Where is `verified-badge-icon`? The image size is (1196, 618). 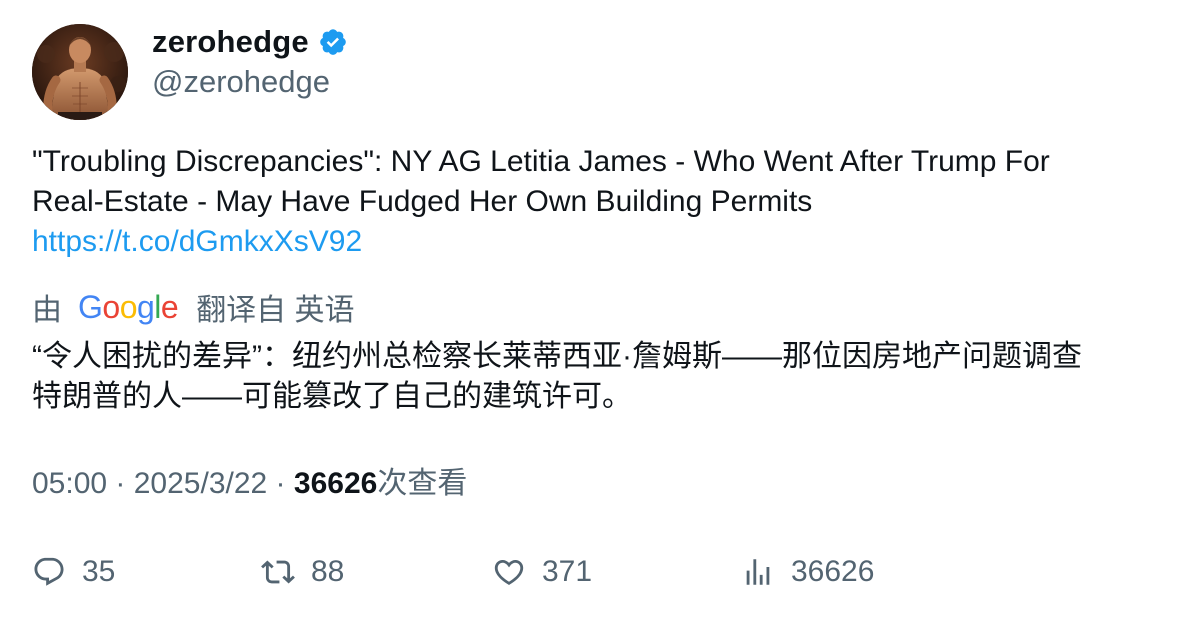 verified-badge-icon is located at coordinates (333, 42).